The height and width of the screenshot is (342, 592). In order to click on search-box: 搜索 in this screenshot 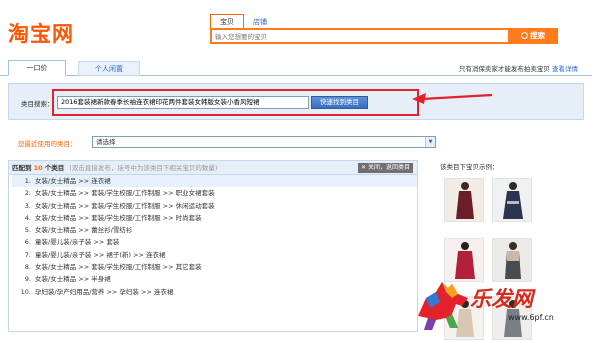, I will do `click(384, 36)`.